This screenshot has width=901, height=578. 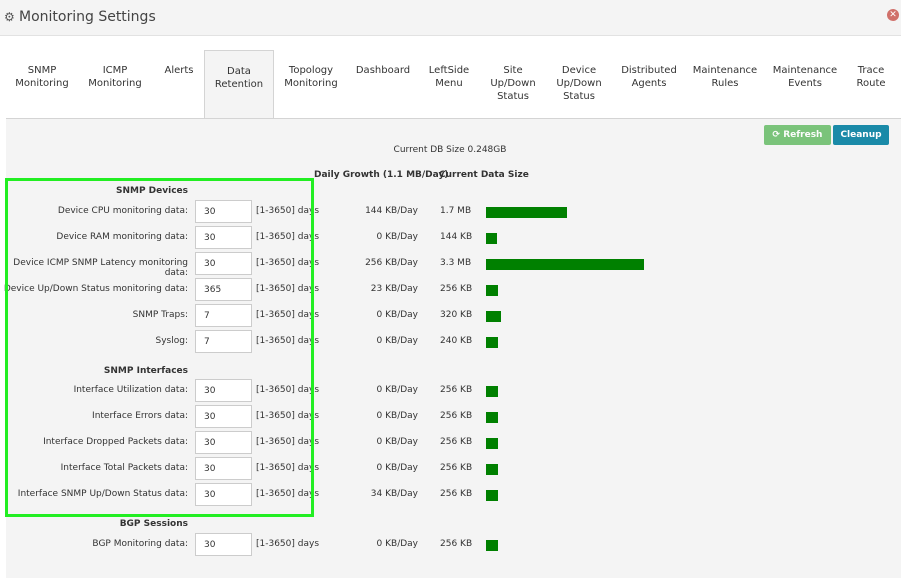 I want to click on title-bar: ⚙ Monitoring Settings ✕, so click(x=450, y=18).